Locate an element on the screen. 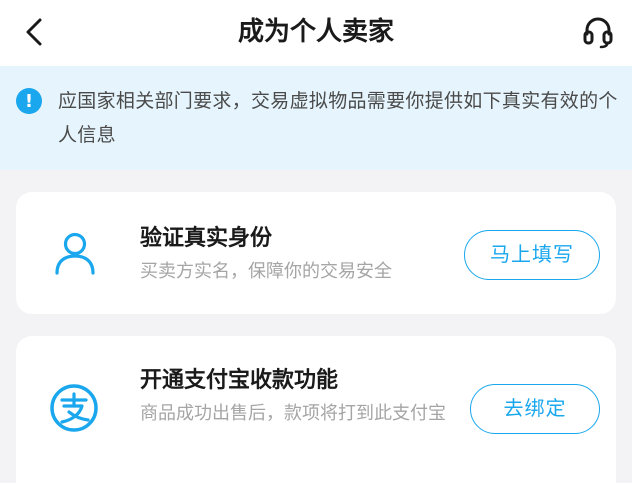 The height and width of the screenshot is (483, 632). fill-now-button: 马上填写 is located at coordinates (532, 255).